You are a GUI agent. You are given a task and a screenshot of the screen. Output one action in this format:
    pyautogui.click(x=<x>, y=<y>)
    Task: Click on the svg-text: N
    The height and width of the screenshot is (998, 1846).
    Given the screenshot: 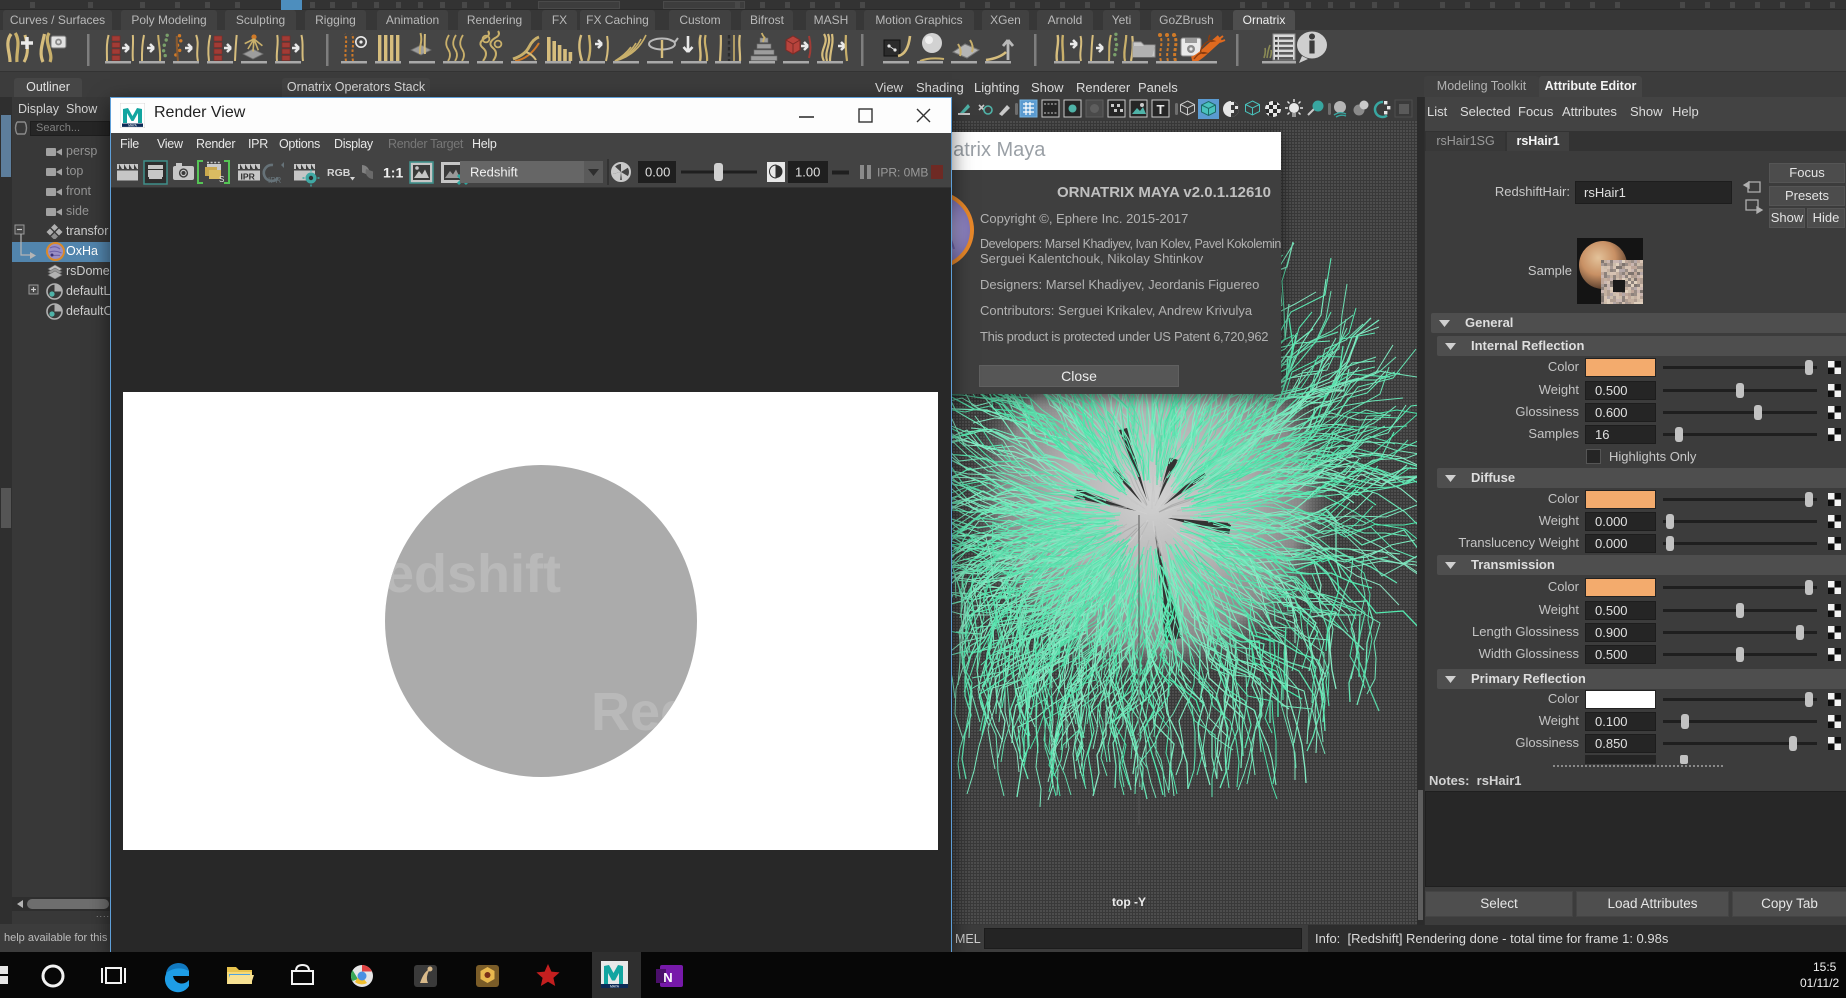 What is the action you would take?
    pyautogui.click(x=667, y=977)
    